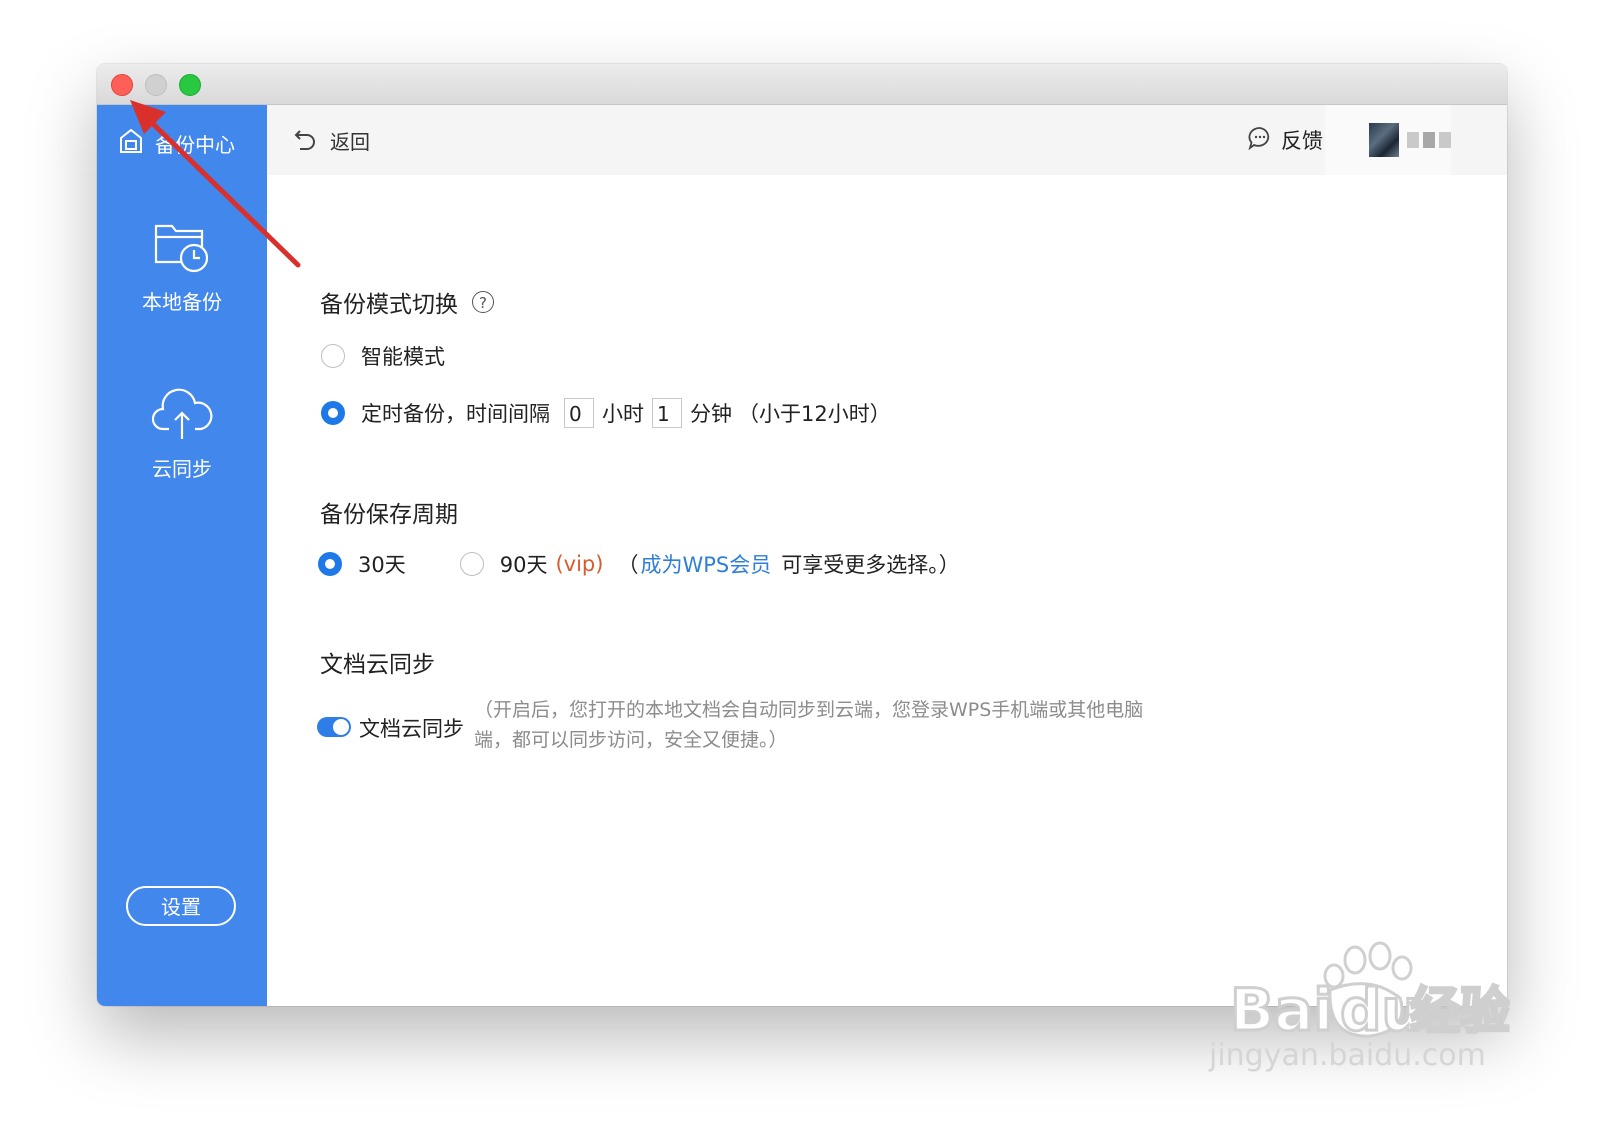  Describe the element at coordinates (1460, 1011) in the screenshot. I see `svg-text: 经验` at that location.